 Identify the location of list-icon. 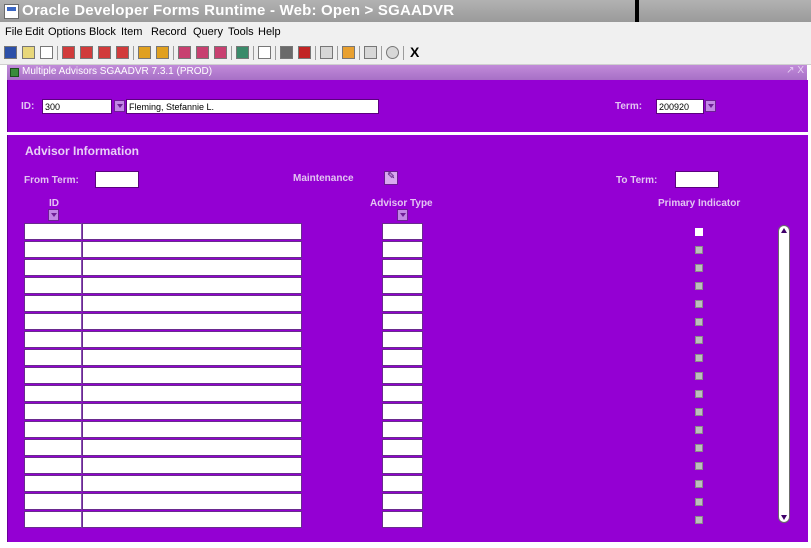
(348, 52).